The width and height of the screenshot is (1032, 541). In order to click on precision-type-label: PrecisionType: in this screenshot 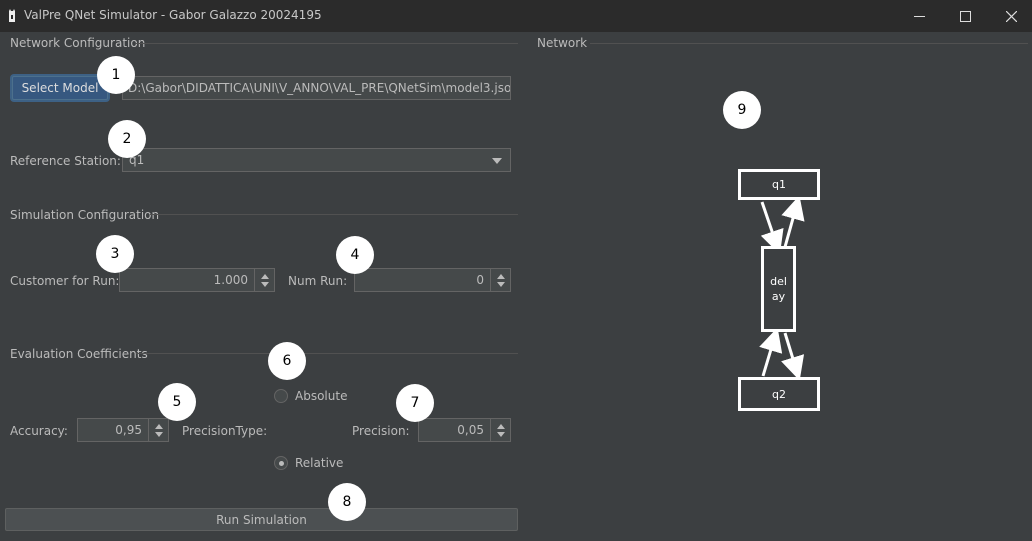, I will do `click(225, 431)`.